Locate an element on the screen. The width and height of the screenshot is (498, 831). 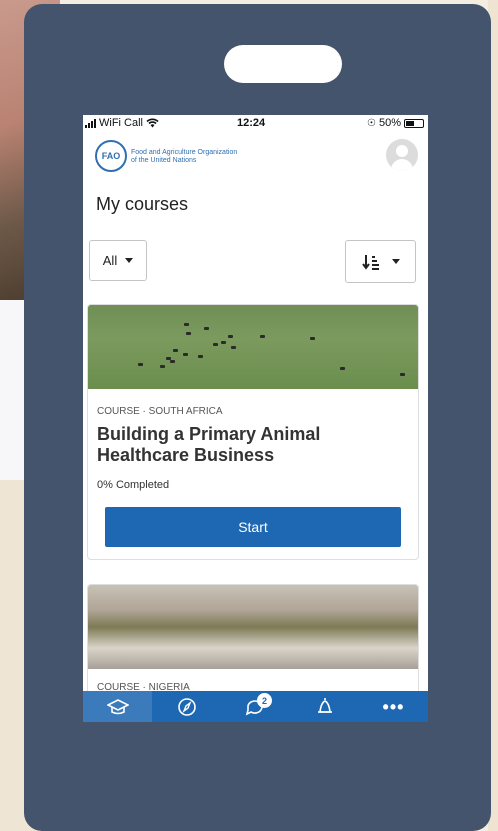
course-meta: COURSE · SOUTH AFRICA is located at coordinates (160, 411).